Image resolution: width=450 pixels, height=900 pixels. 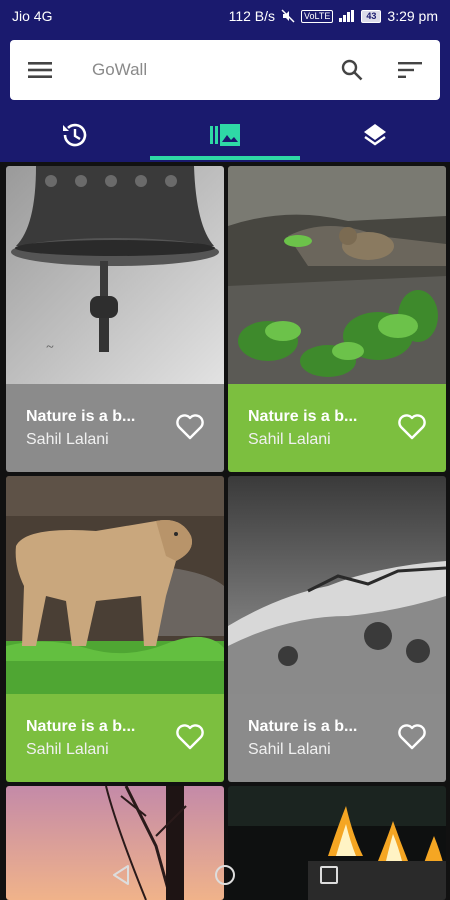 I want to click on search-icon, so click(x=352, y=70).